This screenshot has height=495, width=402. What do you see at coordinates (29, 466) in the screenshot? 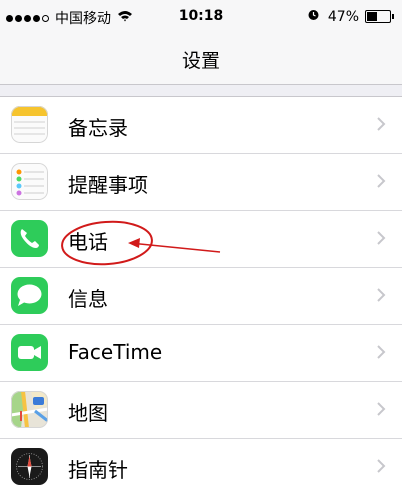
I see `compass-icon` at bounding box center [29, 466].